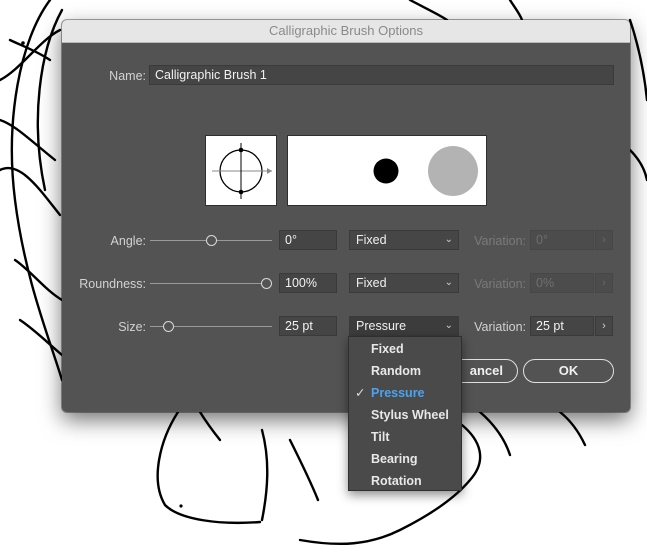 Image resolution: width=647 pixels, height=547 pixels. I want to click on size-label: Size:, so click(132, 327).